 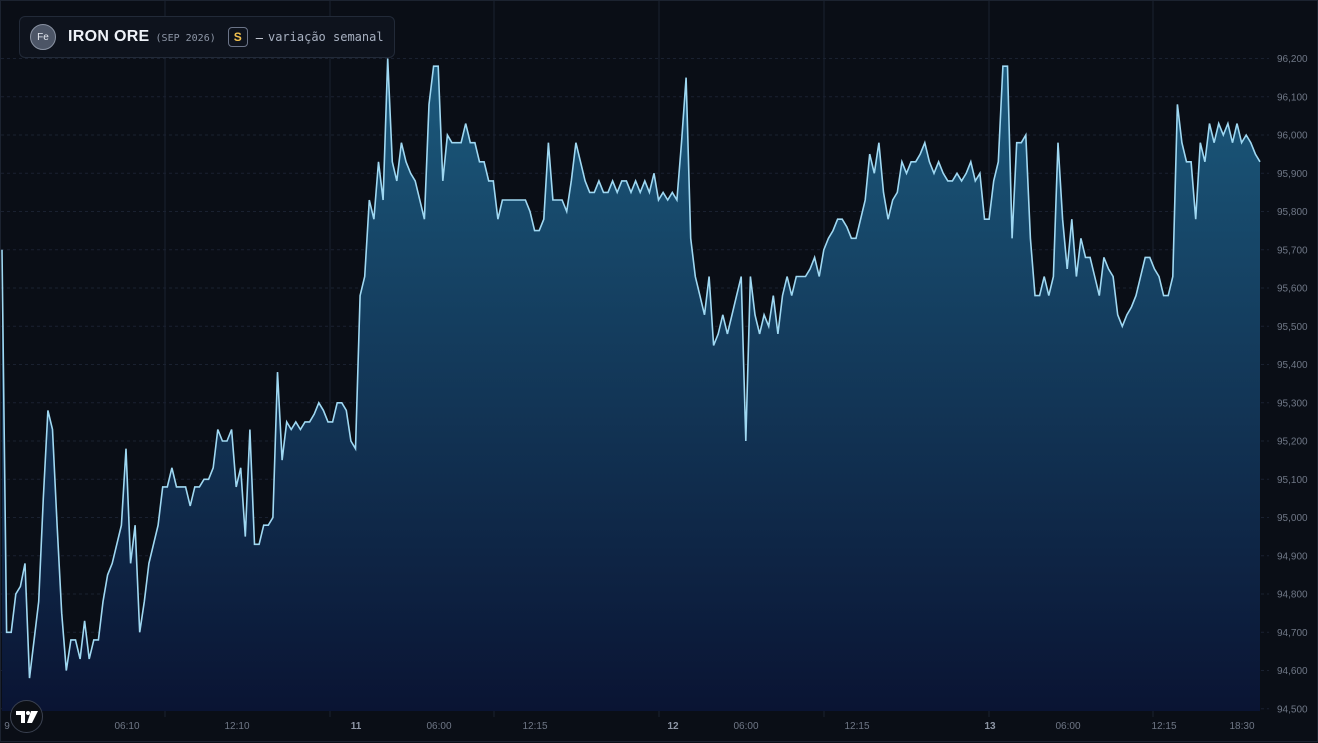 What do you see at coordinates (1292, 403) in the screenshot?
I see `y-tick-label: 95,300` at bounding box center [1292, 403].